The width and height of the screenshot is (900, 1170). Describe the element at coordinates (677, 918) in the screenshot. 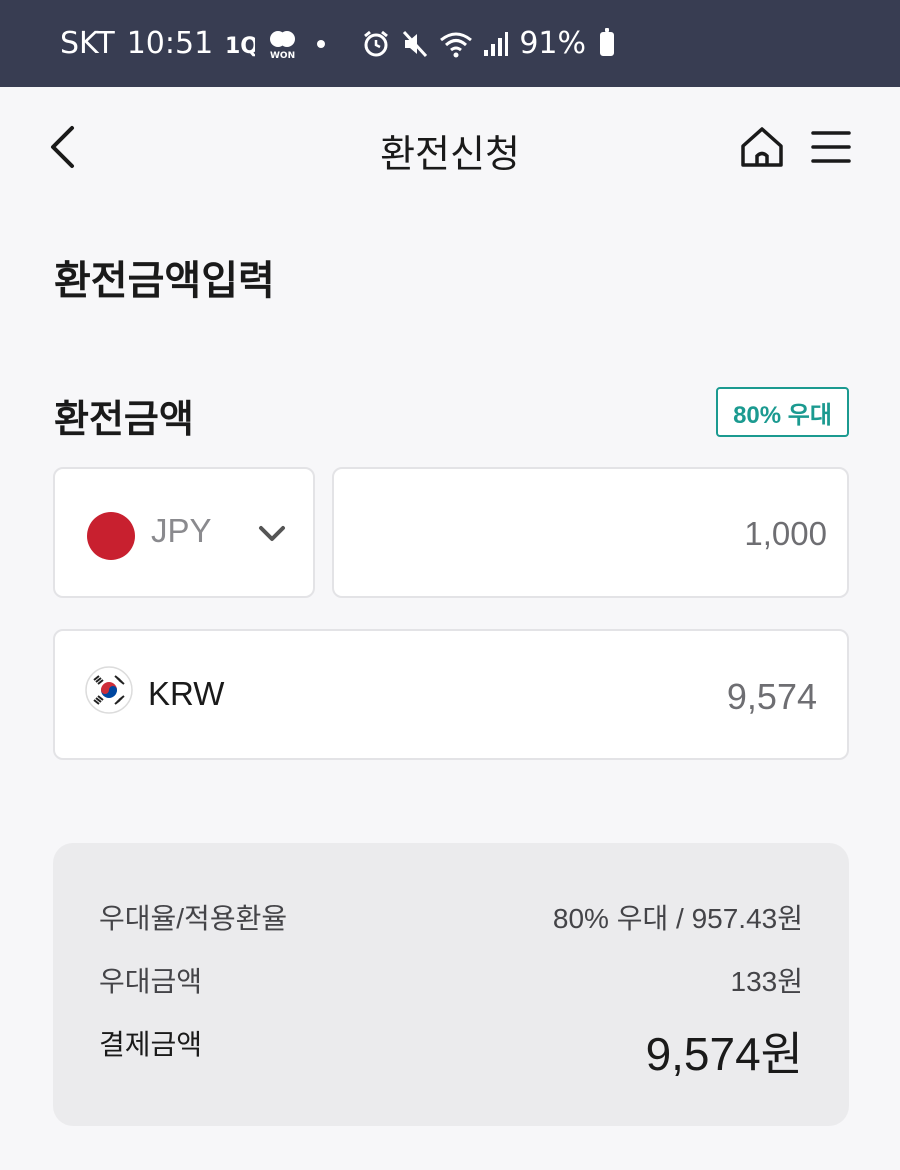

I see `rate-value: 80% 우대 / 957.43원` at that location.